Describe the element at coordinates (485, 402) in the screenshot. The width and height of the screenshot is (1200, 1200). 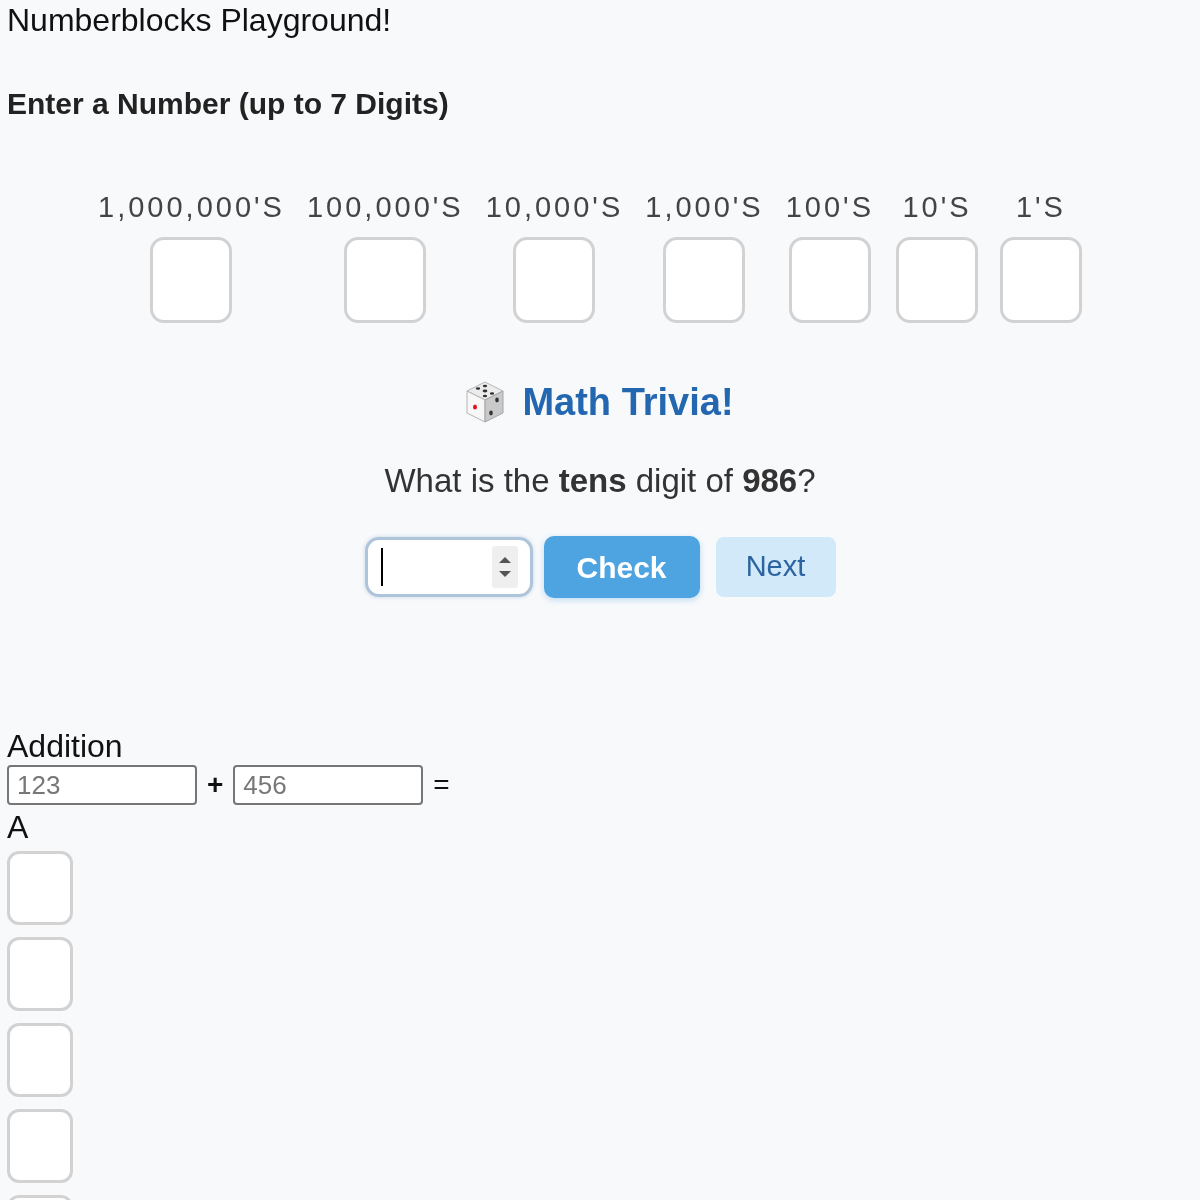
I see `dice-icon` at that location.